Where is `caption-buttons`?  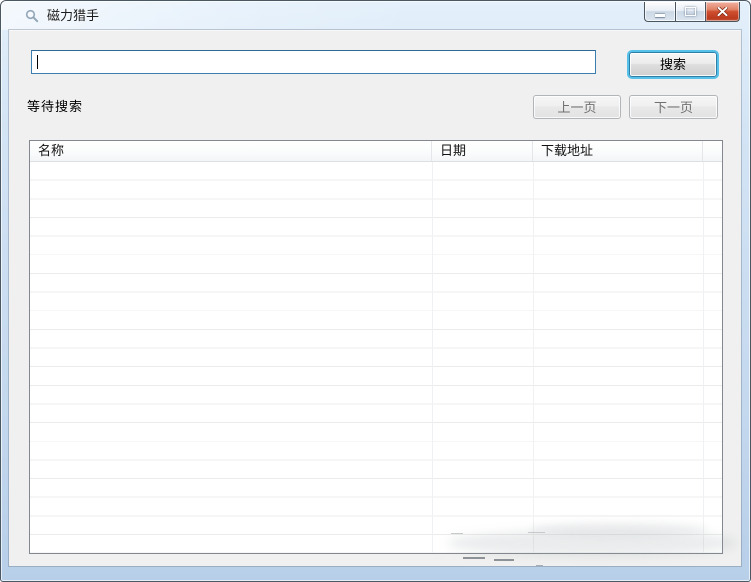
caption-buttons is located at coordinates (692, 12).